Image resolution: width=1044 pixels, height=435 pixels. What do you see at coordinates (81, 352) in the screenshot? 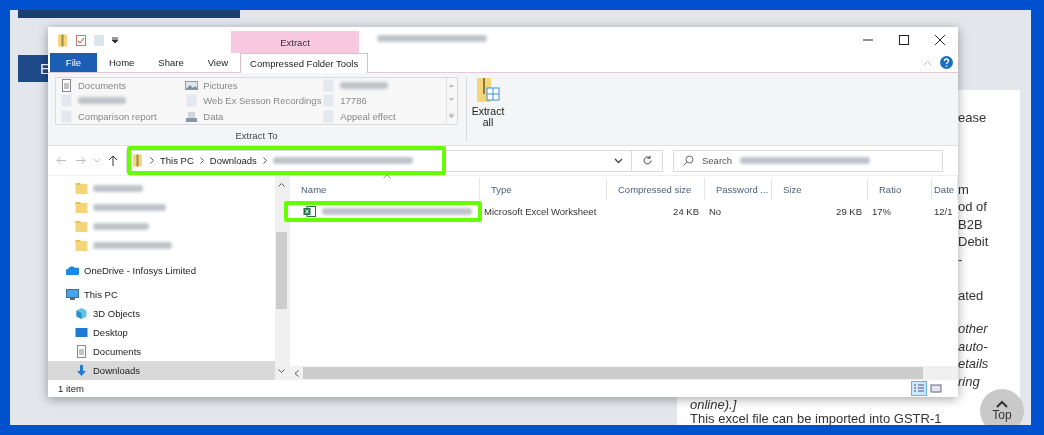
I see `document-icon` at bounding box center [81, 352].